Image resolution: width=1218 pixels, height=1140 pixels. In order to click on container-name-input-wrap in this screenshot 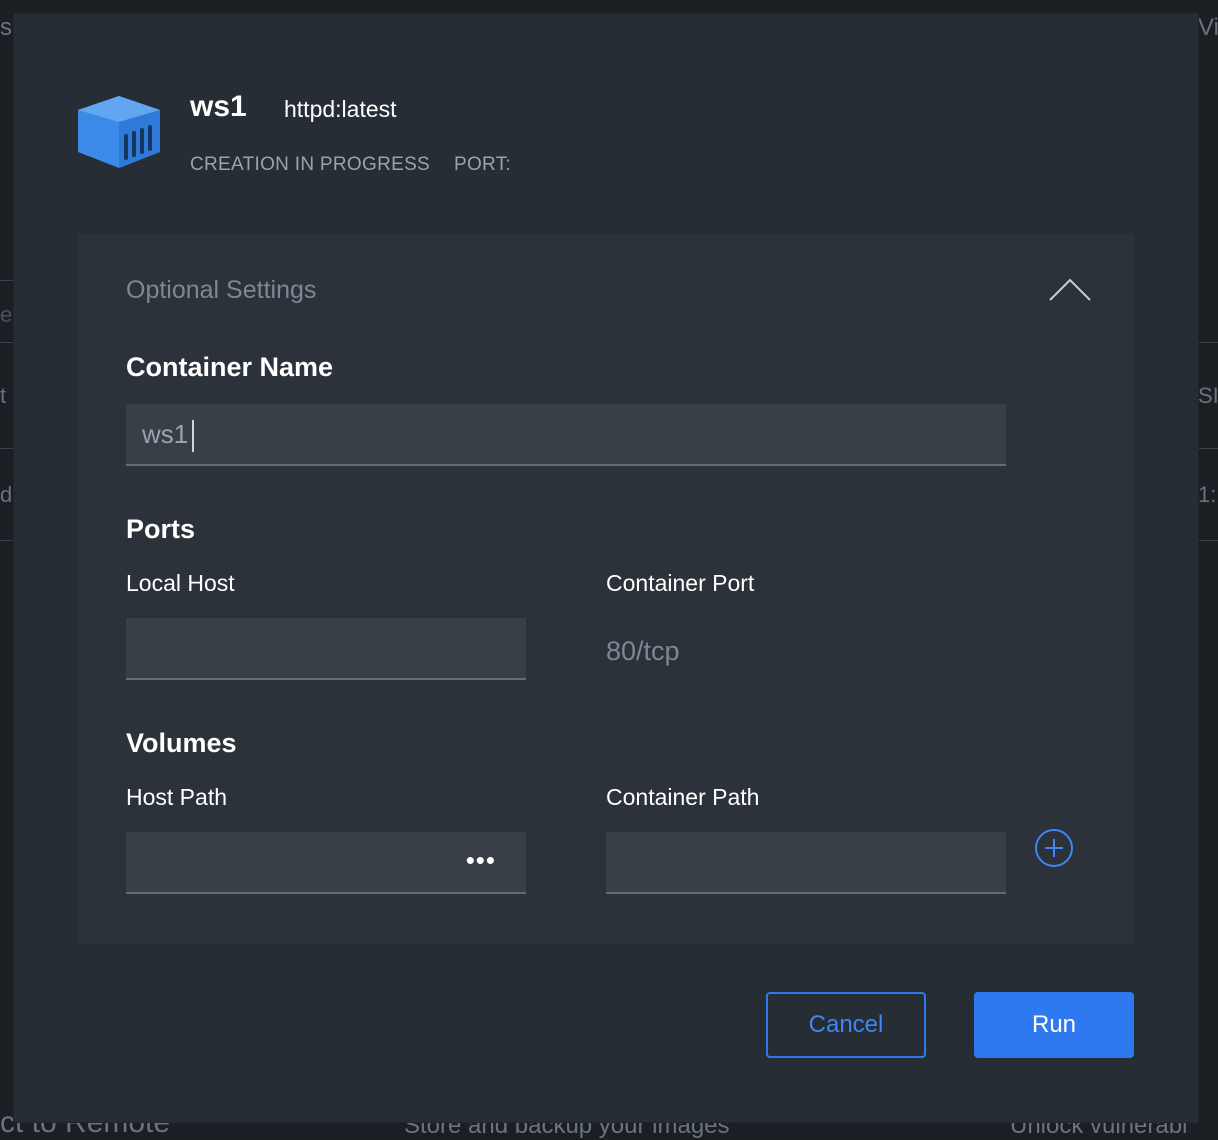, I will do `click(566, 435)`.